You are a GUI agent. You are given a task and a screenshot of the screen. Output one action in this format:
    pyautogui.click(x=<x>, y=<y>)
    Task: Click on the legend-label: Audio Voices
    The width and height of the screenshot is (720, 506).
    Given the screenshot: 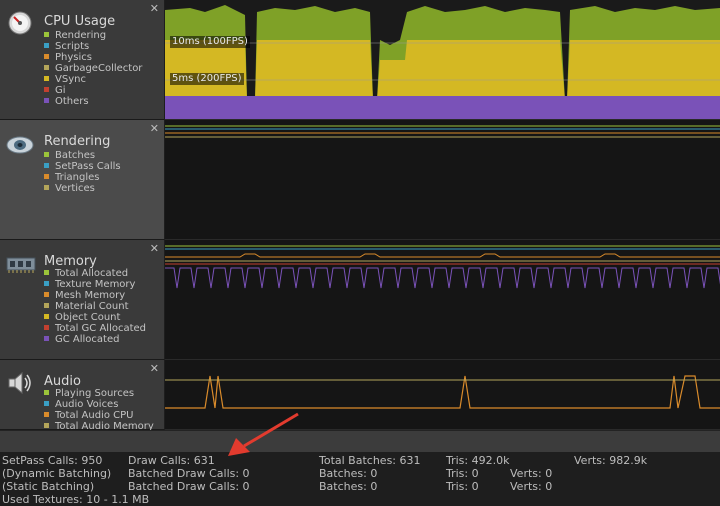 What is the action you would take?
    pyautogui.click(x=87, y=404)
    